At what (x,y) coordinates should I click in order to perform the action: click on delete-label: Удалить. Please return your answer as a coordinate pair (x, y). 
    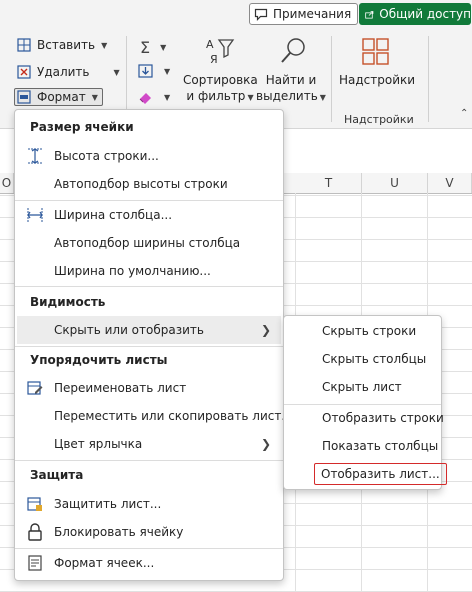
    Looking at the image, I should click on (63, 72).